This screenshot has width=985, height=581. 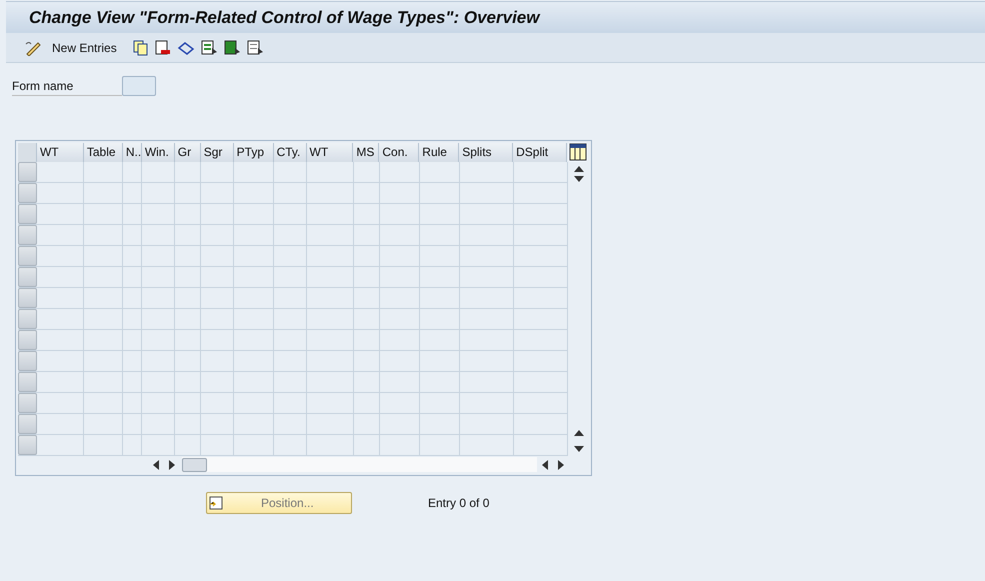 I want to click on scrollbar-thumb, so click(x=194, y=465).